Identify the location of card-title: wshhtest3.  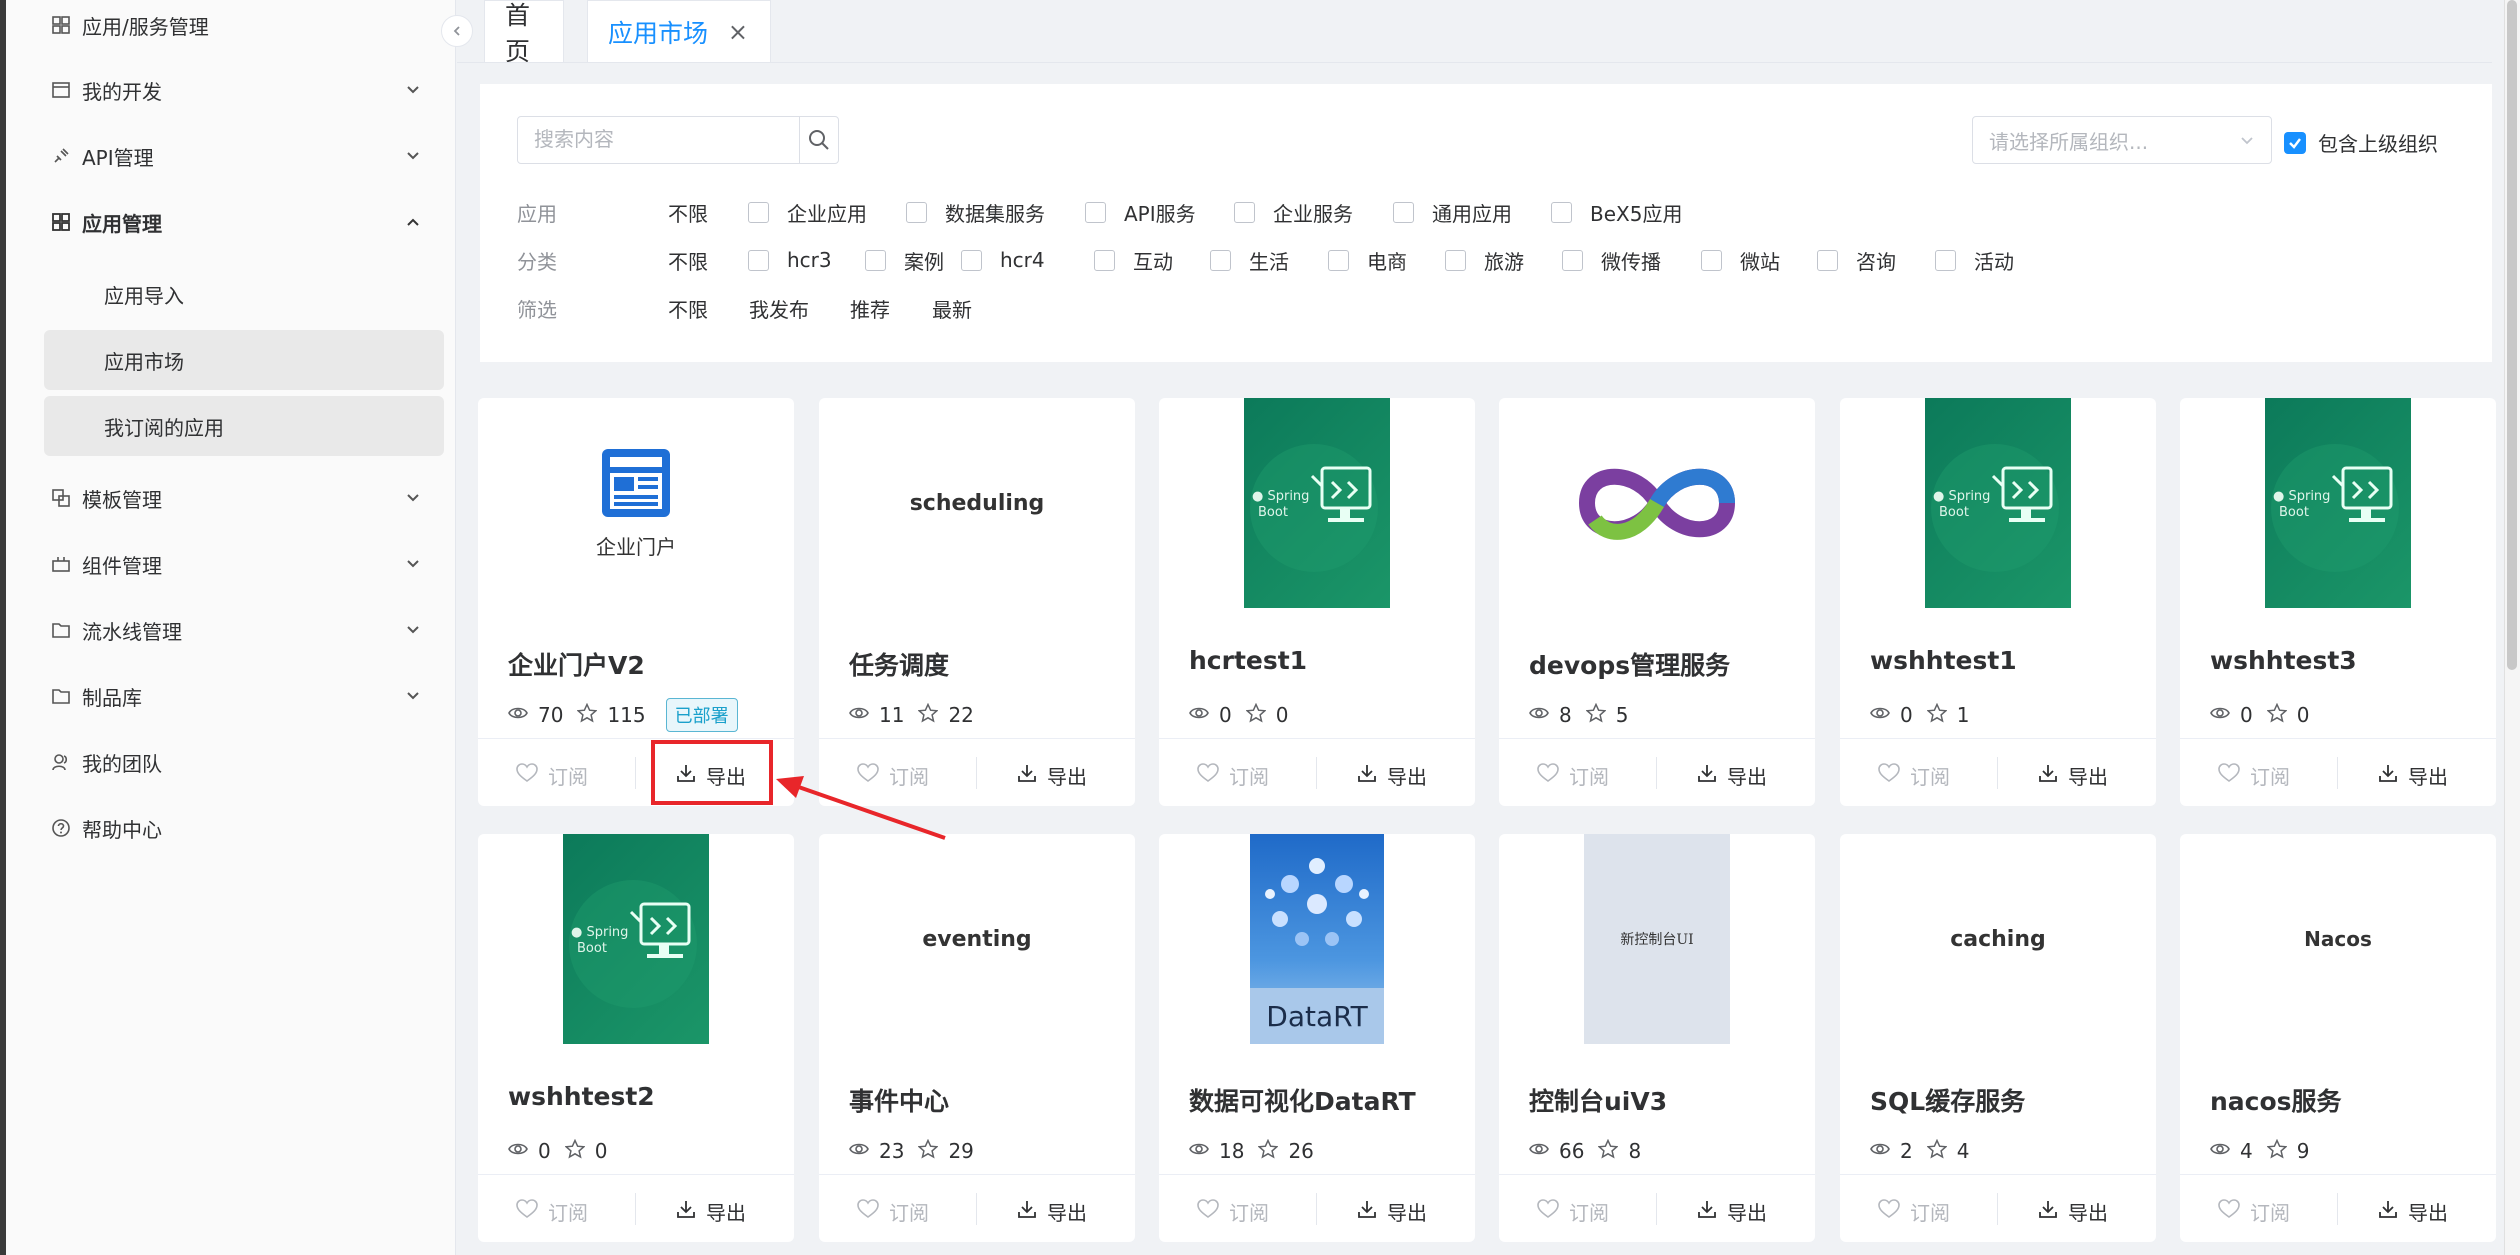
(2283, 660).